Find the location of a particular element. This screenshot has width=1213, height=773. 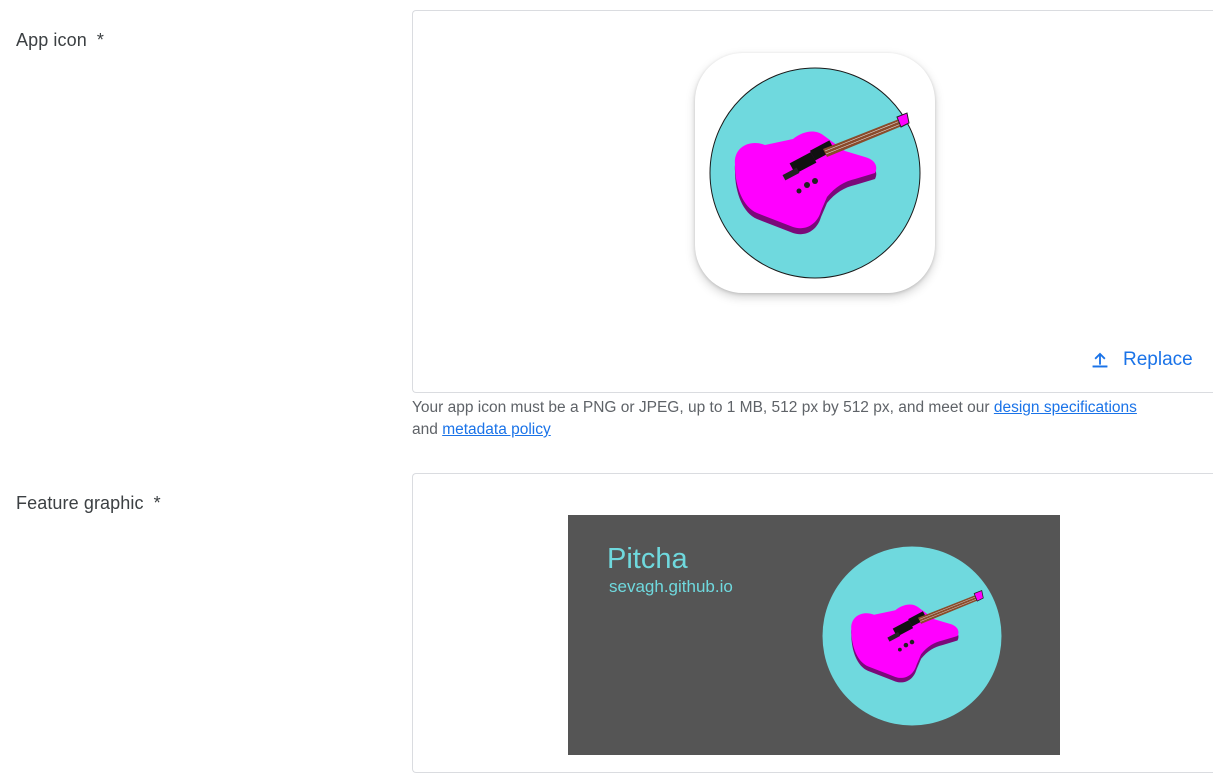

feature-graphic-subtitle: sevagh.github.io is located at coordinates (671, 586).